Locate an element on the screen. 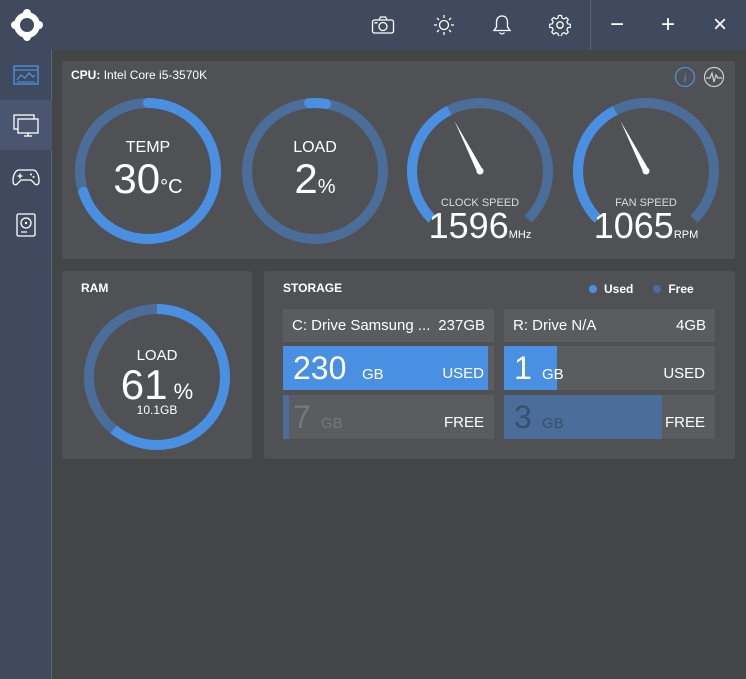  legend-used-label: Used is located at coordinates (619, 289).